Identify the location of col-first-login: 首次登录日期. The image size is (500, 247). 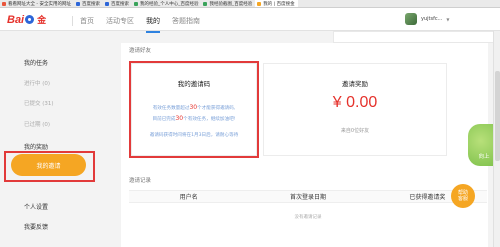
(307, 197).